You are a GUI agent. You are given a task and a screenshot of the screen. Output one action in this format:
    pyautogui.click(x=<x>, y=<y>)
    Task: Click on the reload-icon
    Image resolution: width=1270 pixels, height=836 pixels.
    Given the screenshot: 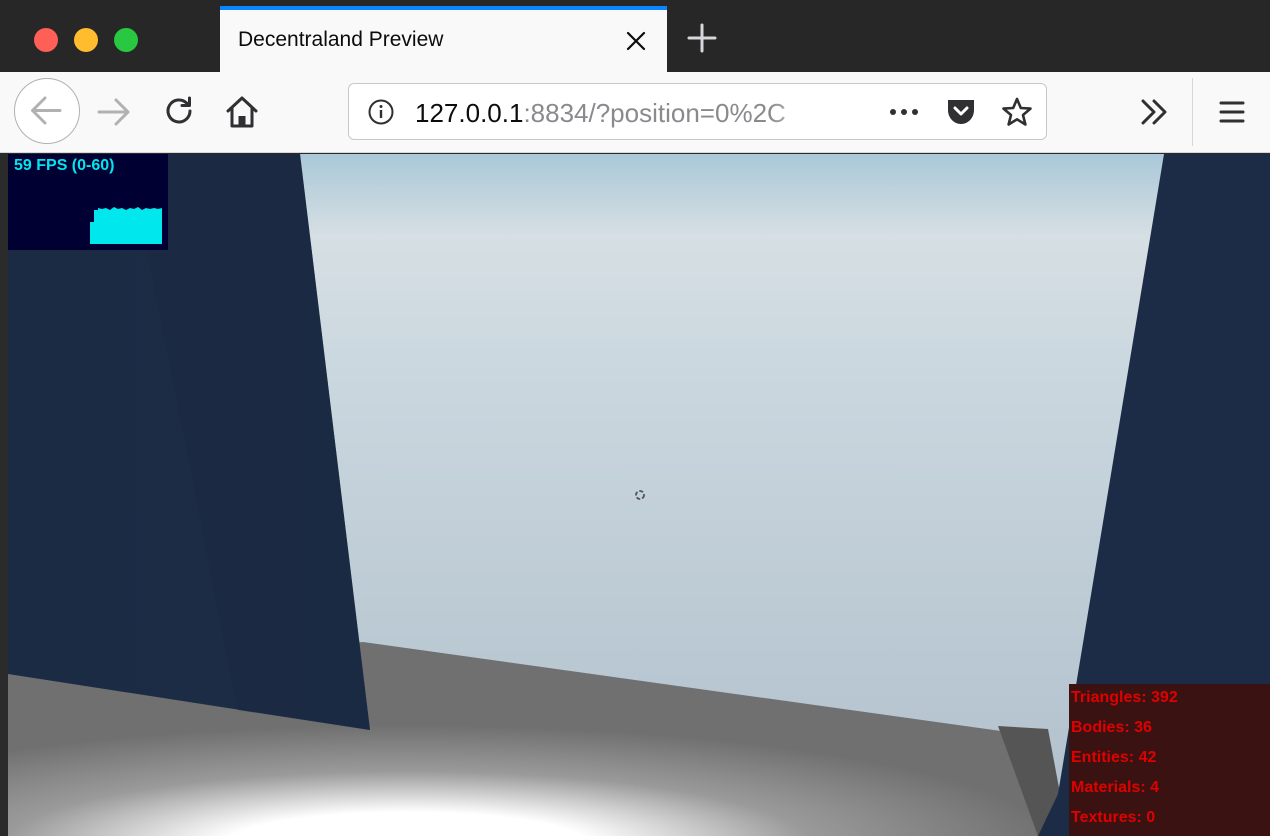 What is the action you would take?
    pyautogui.click(x=179, y=111)
    